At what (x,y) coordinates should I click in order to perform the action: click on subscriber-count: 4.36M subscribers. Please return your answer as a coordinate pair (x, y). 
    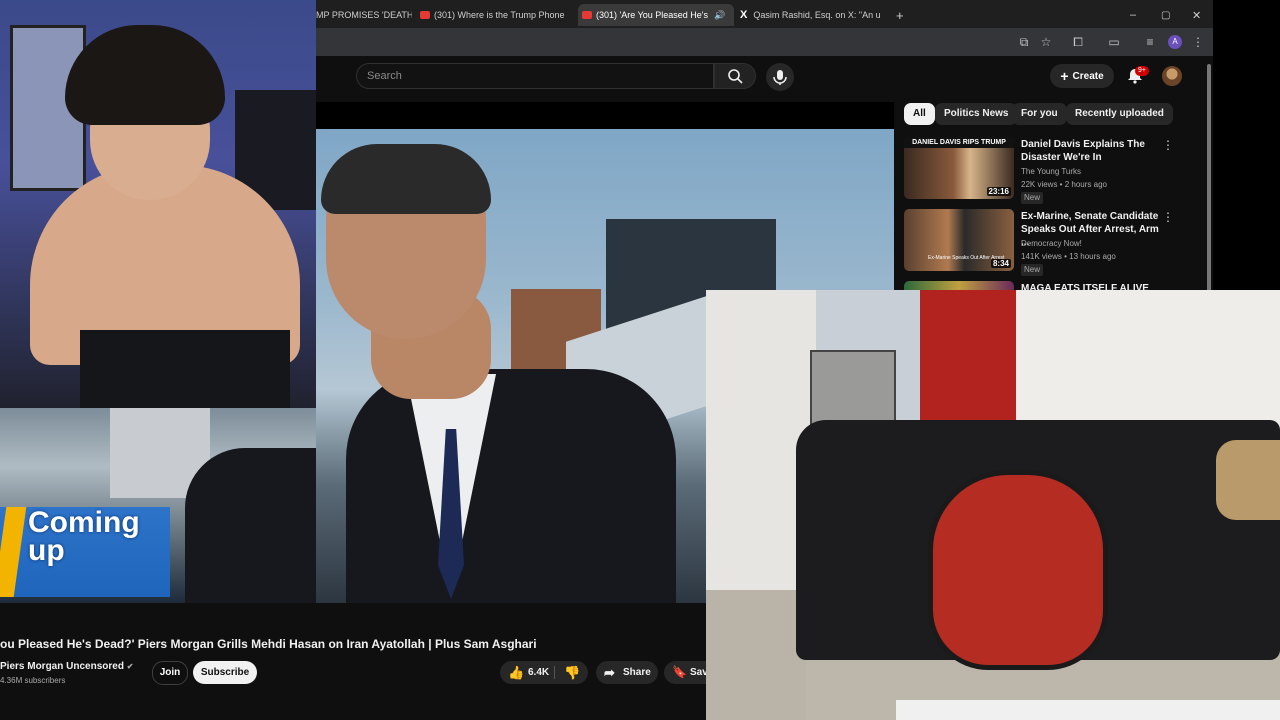
    Looking at the image, I should click on (33, 680).